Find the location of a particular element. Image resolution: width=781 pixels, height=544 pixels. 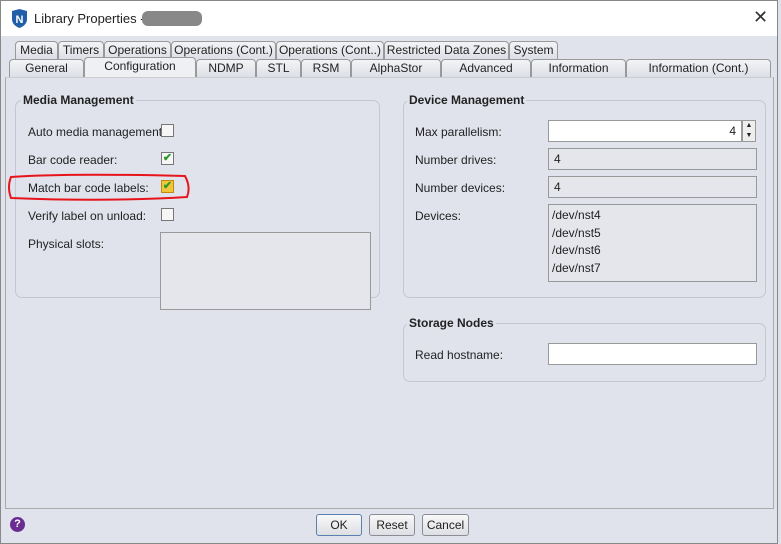

device-management-title: Device Management is located at coordinates (467, 100).